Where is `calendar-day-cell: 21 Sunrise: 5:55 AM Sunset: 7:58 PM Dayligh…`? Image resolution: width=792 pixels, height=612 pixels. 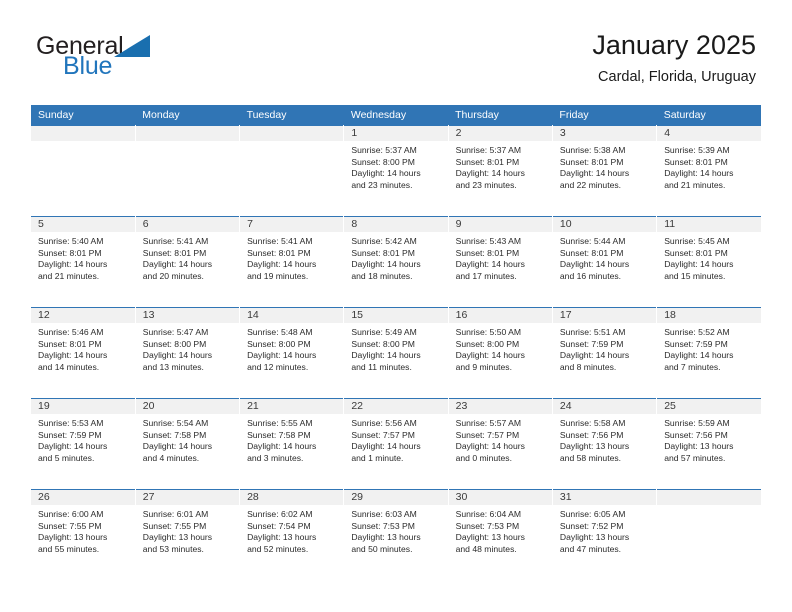 calendar-day-cell: 21 Sunrise: 5:55 AM Sunset: 7:58 PM Dayligh… is located at coordinates (292, 444).